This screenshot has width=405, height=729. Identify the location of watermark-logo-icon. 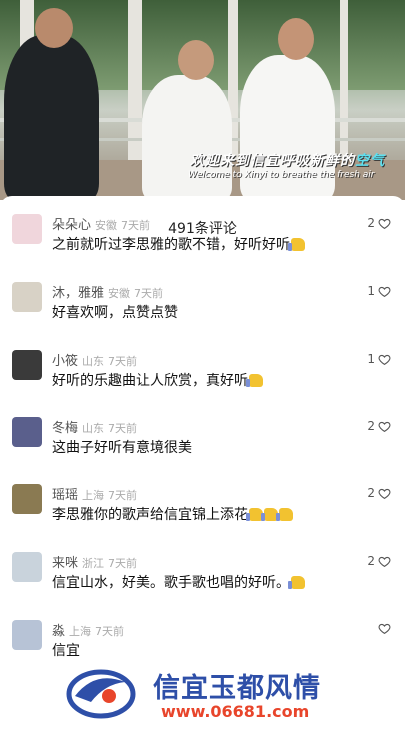
(101, 694).